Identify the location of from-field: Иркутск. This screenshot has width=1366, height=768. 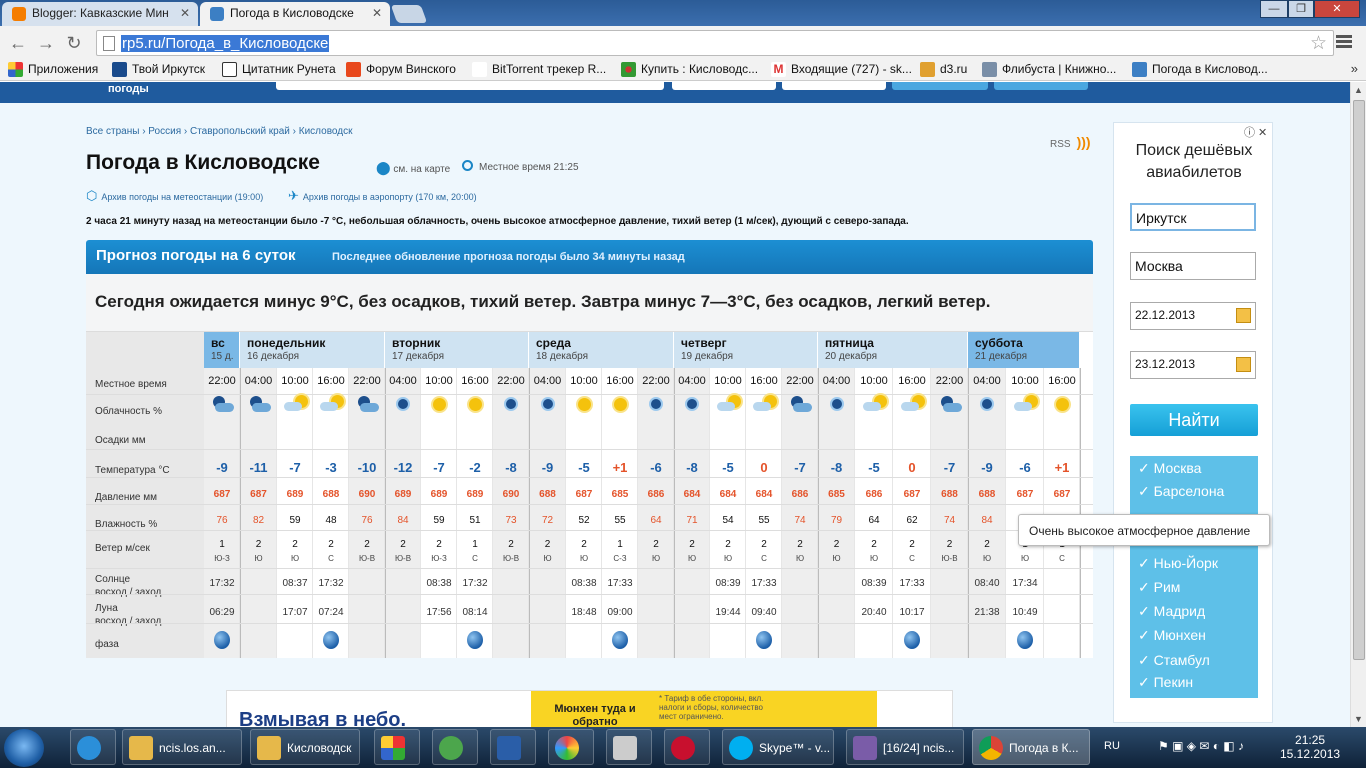
(1193, 217).